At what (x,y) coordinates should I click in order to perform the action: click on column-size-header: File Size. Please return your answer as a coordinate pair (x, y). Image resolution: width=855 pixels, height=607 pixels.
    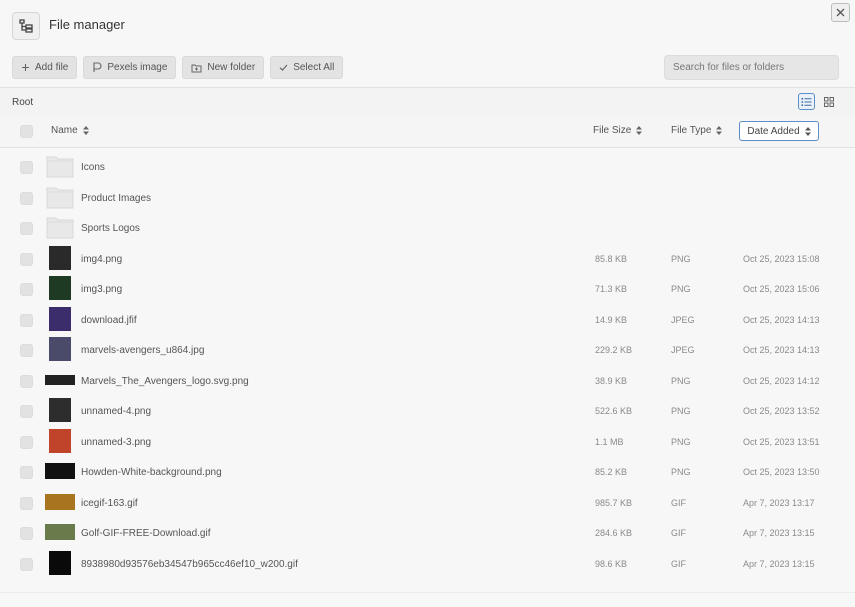
    Looking at the image, I should click on (618, 130).